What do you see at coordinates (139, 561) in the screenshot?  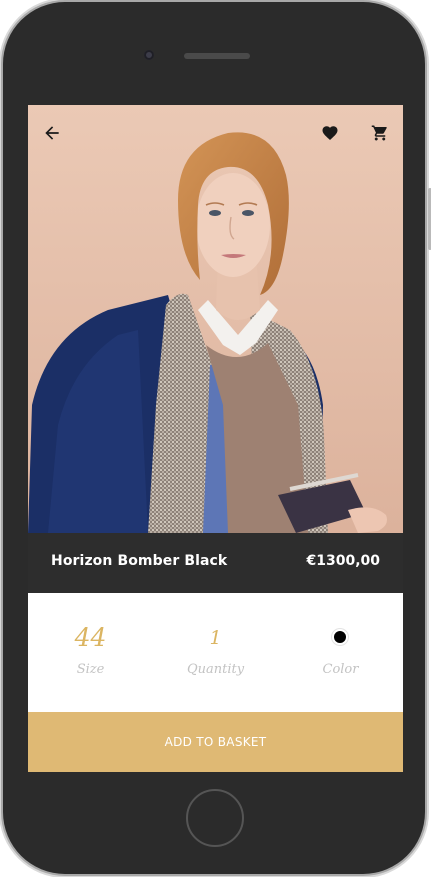 I see `product-name: Horizon Bomber Black` at bounding box center [139, 561].